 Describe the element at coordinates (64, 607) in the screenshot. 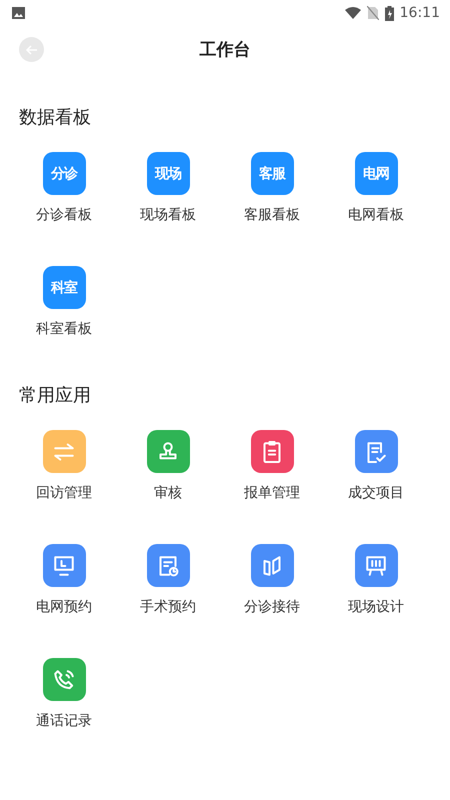

I see `app-label: 电网预约` at that location.